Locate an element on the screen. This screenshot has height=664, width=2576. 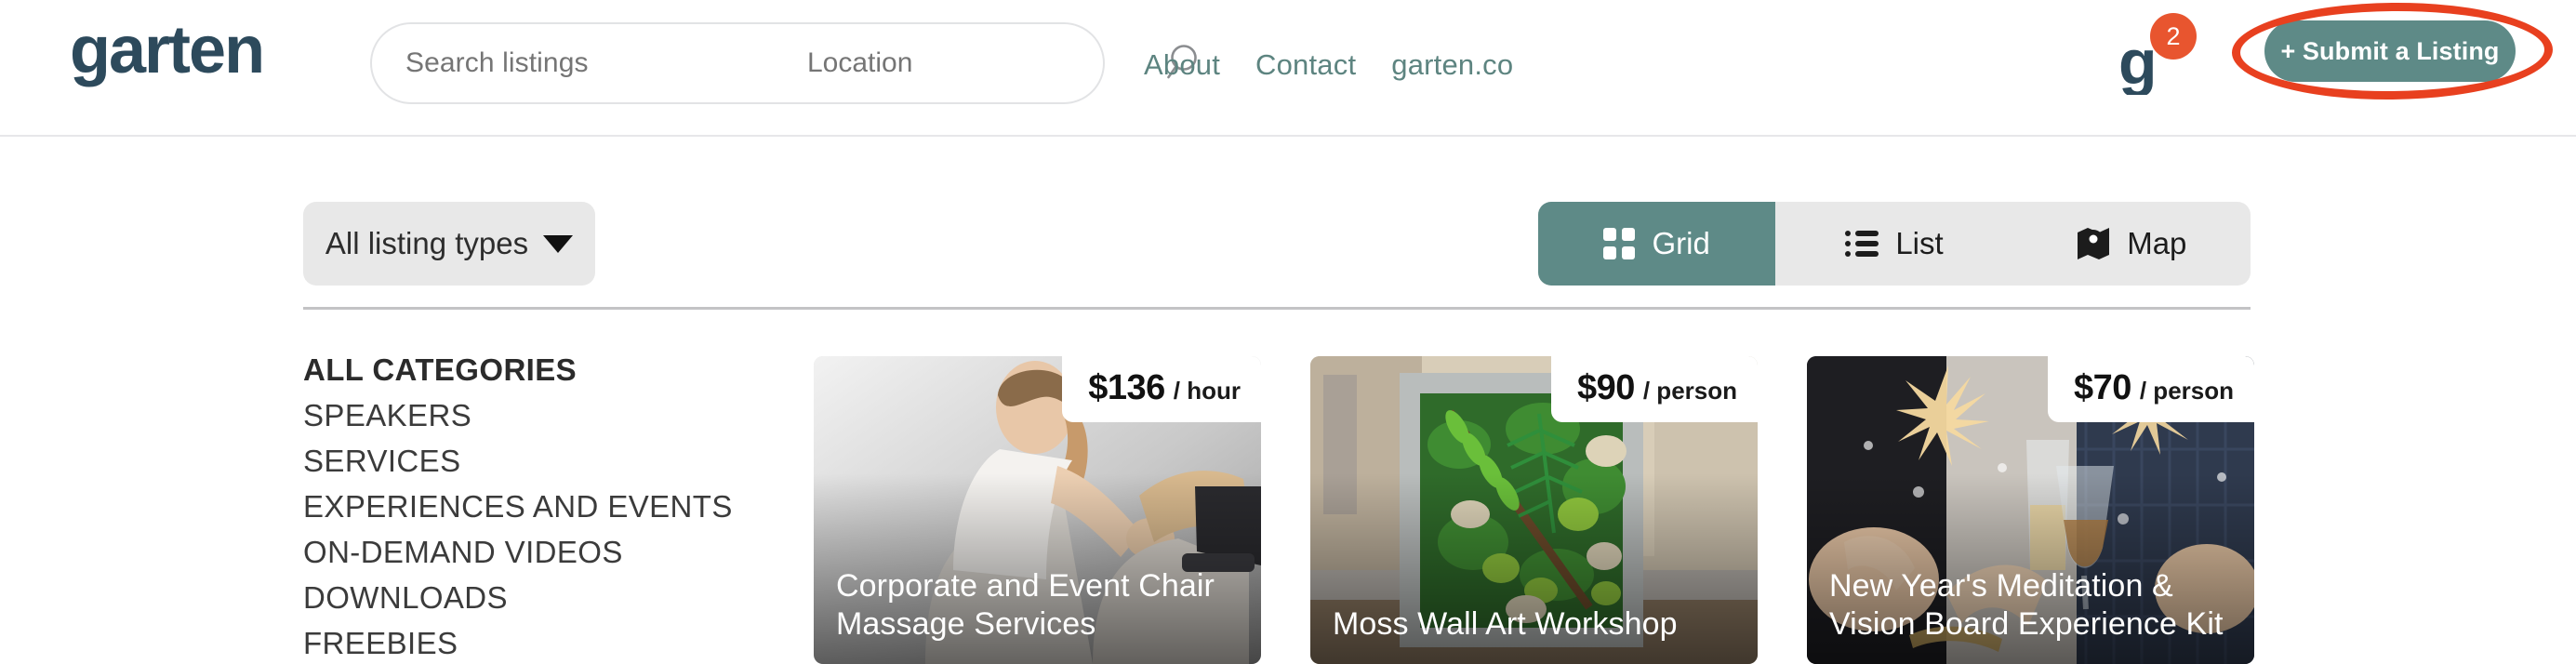
listing-price-amount: $90 is located at coordinates (1605, 388).